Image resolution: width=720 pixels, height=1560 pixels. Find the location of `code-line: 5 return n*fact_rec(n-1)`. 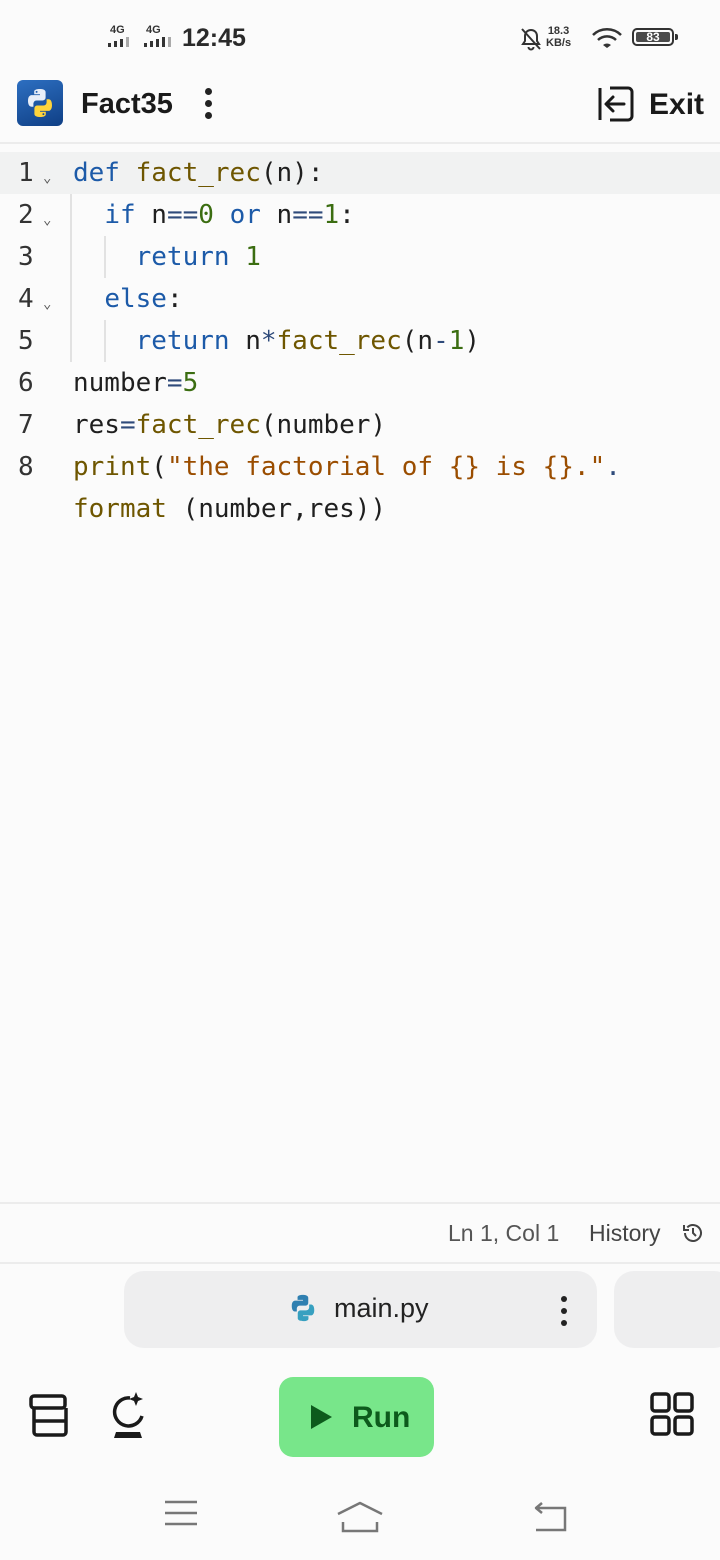

code-line: 5 return n*fact_rec(n-1) is located at coordinates (360, 341).